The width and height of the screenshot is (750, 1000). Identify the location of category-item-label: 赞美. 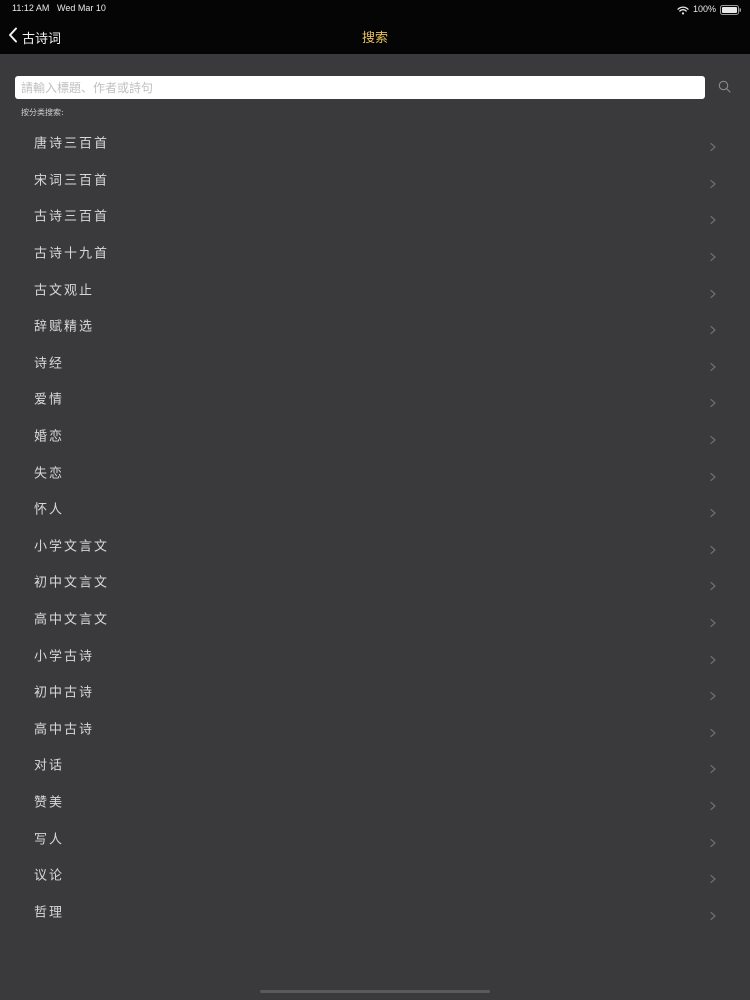
(49, 803).